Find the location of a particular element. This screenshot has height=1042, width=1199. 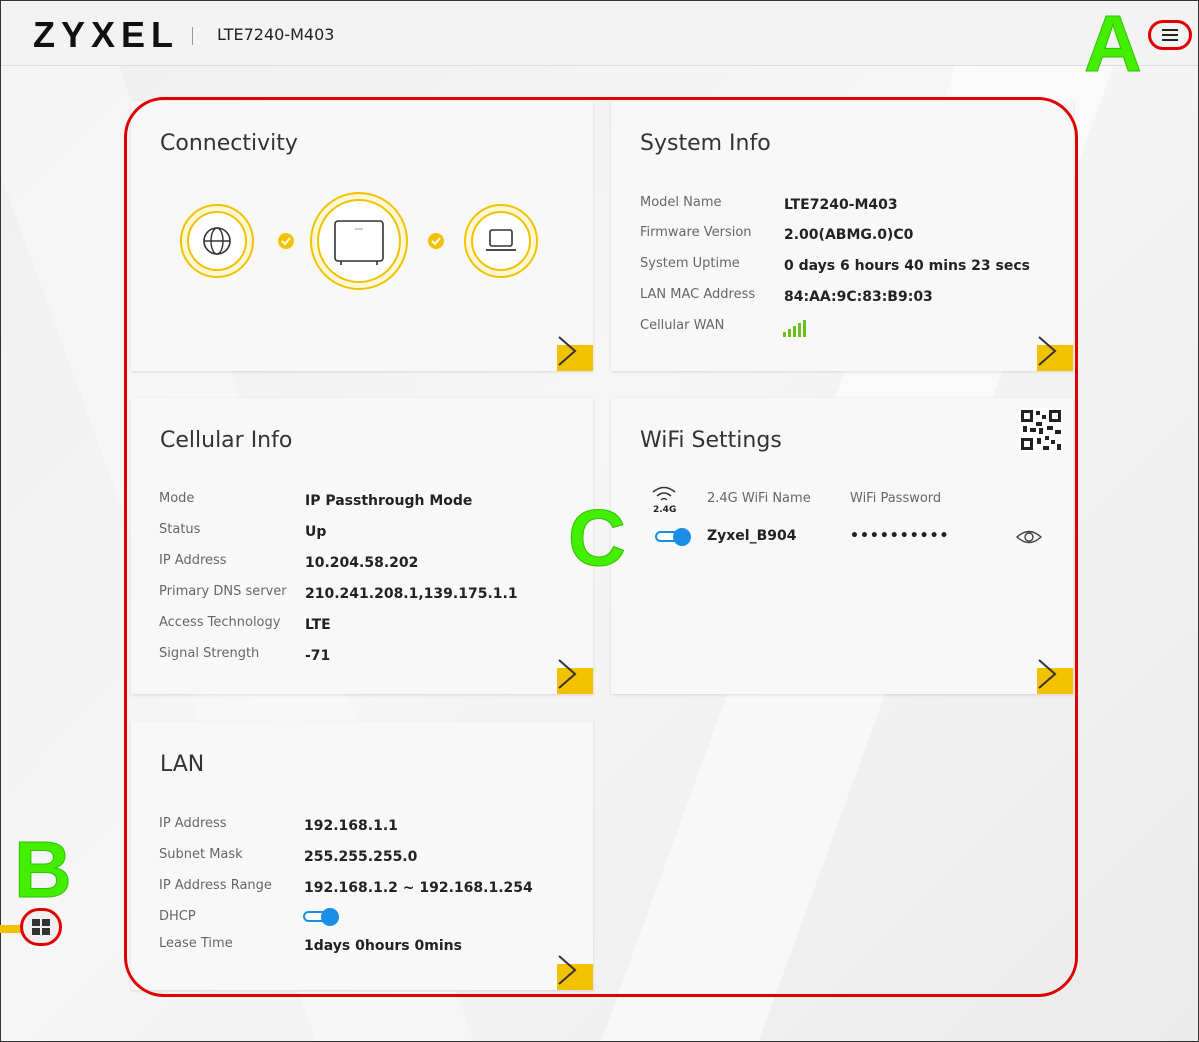

connectivity-diagram is located at coordinates (359, 241).